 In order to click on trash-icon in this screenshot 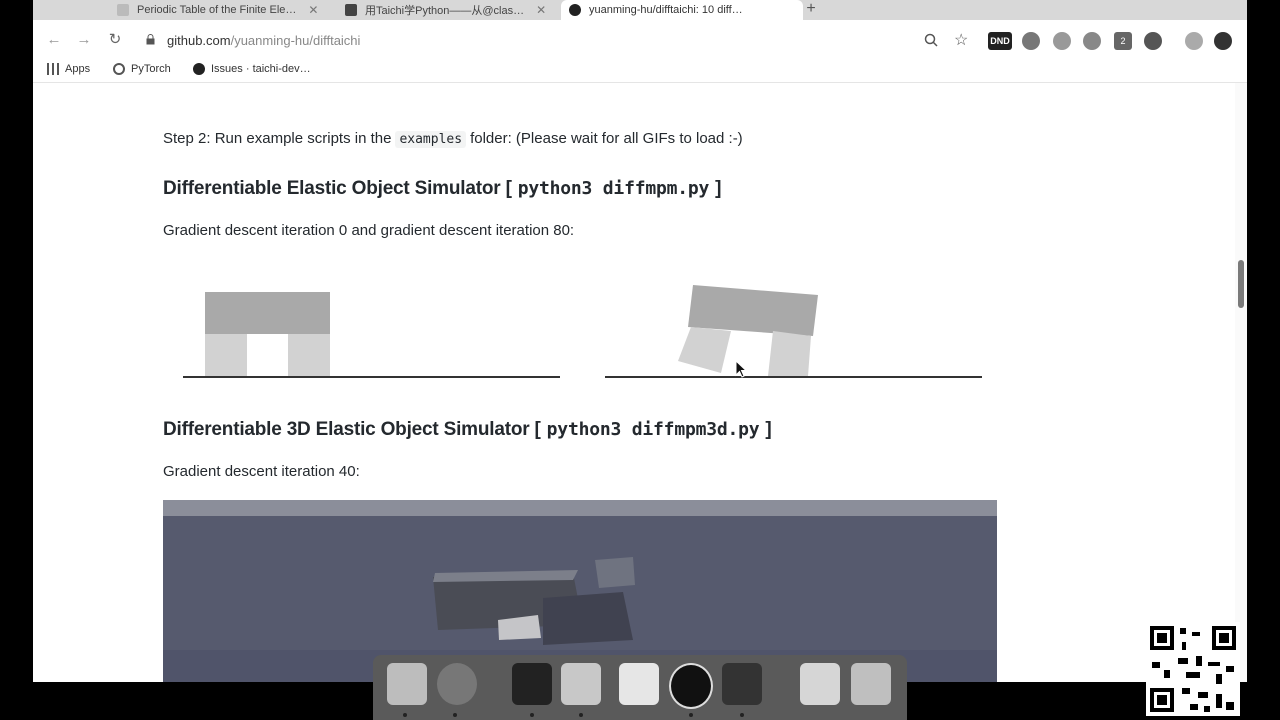, I will do `click(871, 684)`.